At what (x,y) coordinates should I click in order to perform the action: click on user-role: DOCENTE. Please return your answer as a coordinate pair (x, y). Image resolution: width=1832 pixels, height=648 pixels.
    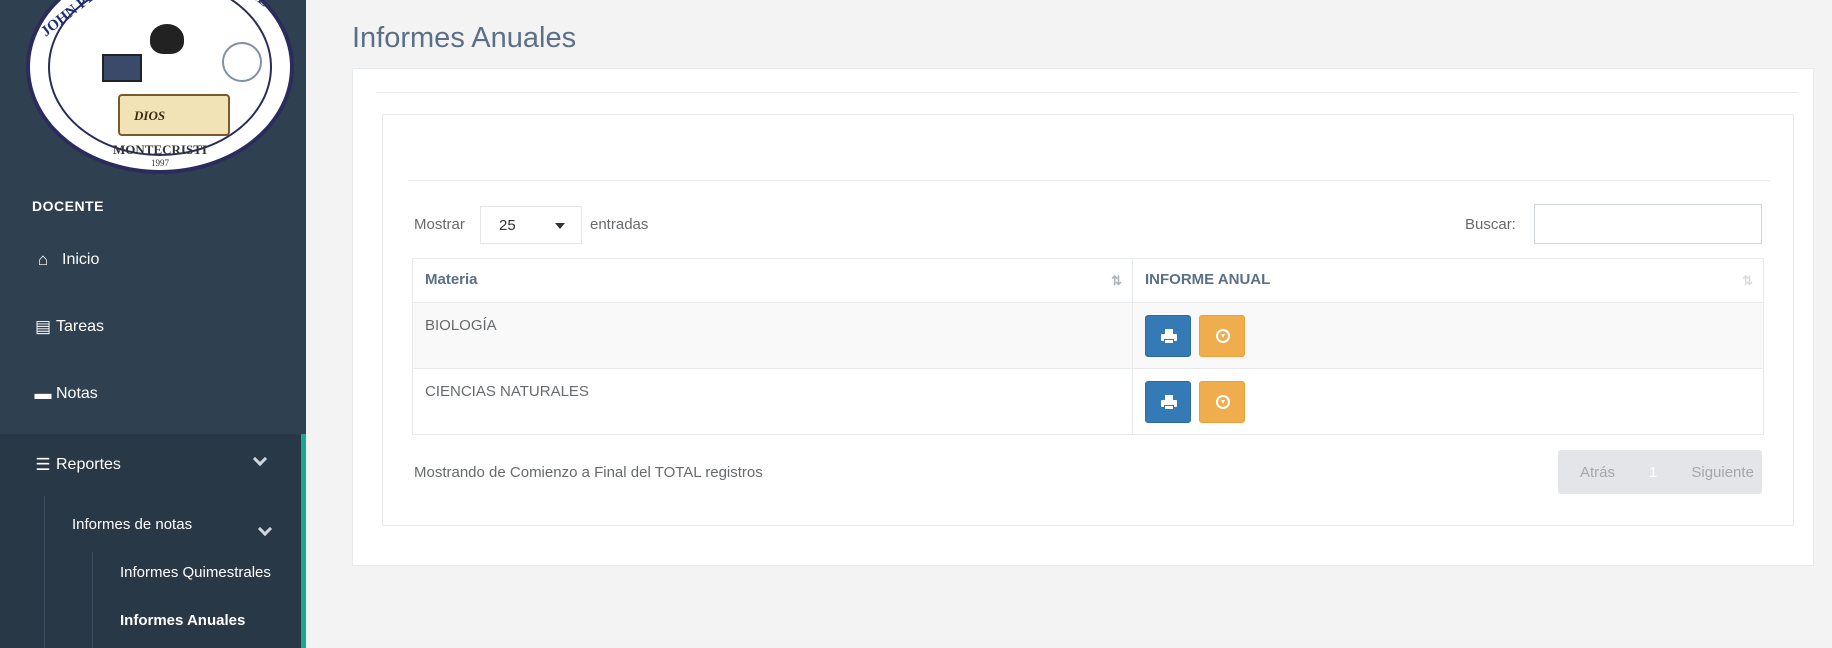
    Looking at the image, I should click on (68, 206).